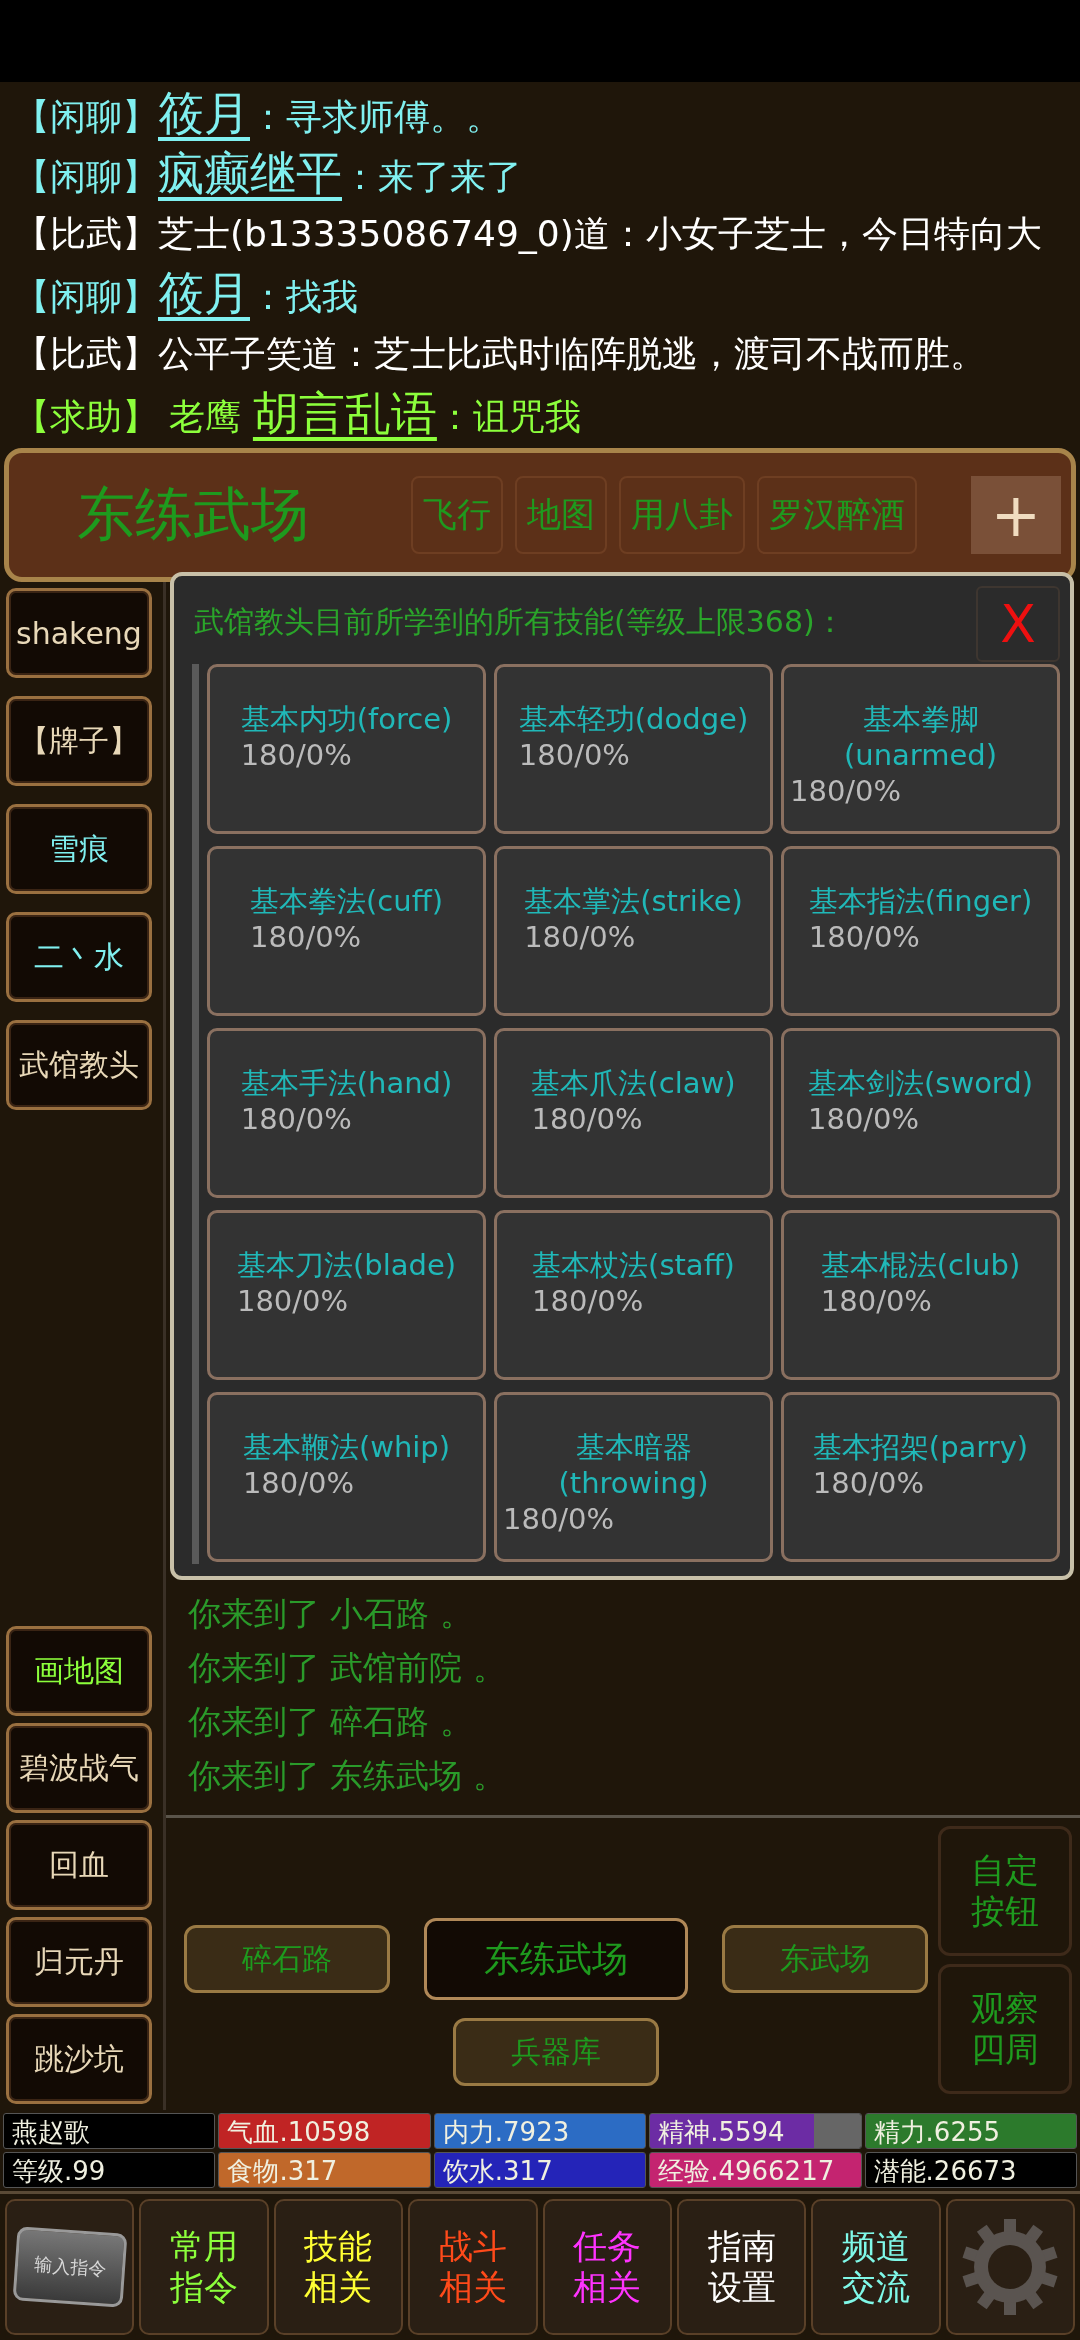  Describe the element at coordinates (741, 2267) in the screenshot. I see `menu-button: 指南设置` at that location.